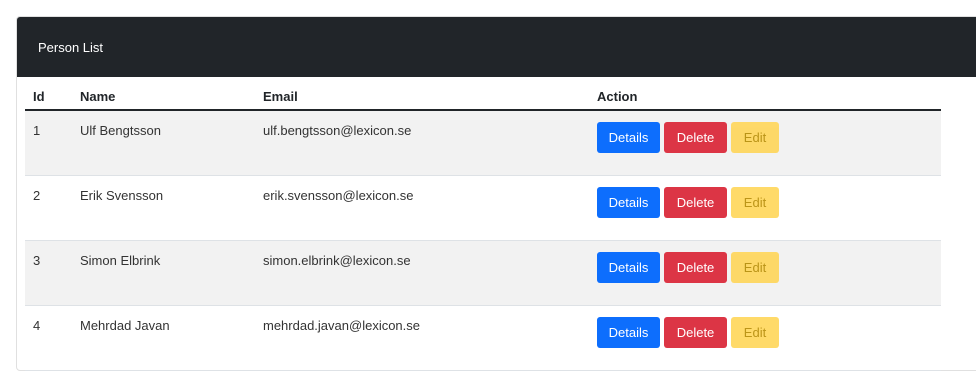 The image size is (976, 378). I want to click on row-name: Simon Elbrink, so click(120, 260).